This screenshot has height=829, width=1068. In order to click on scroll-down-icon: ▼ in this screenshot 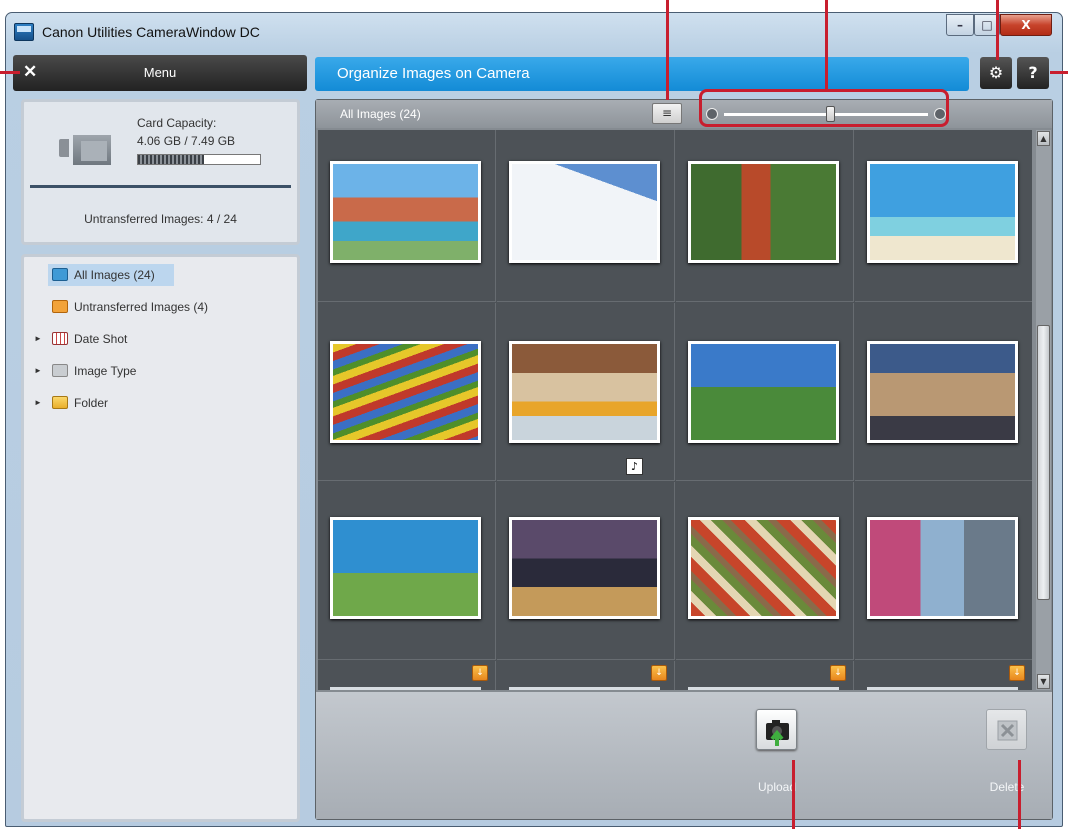, I will do `click(1043, 681)`.